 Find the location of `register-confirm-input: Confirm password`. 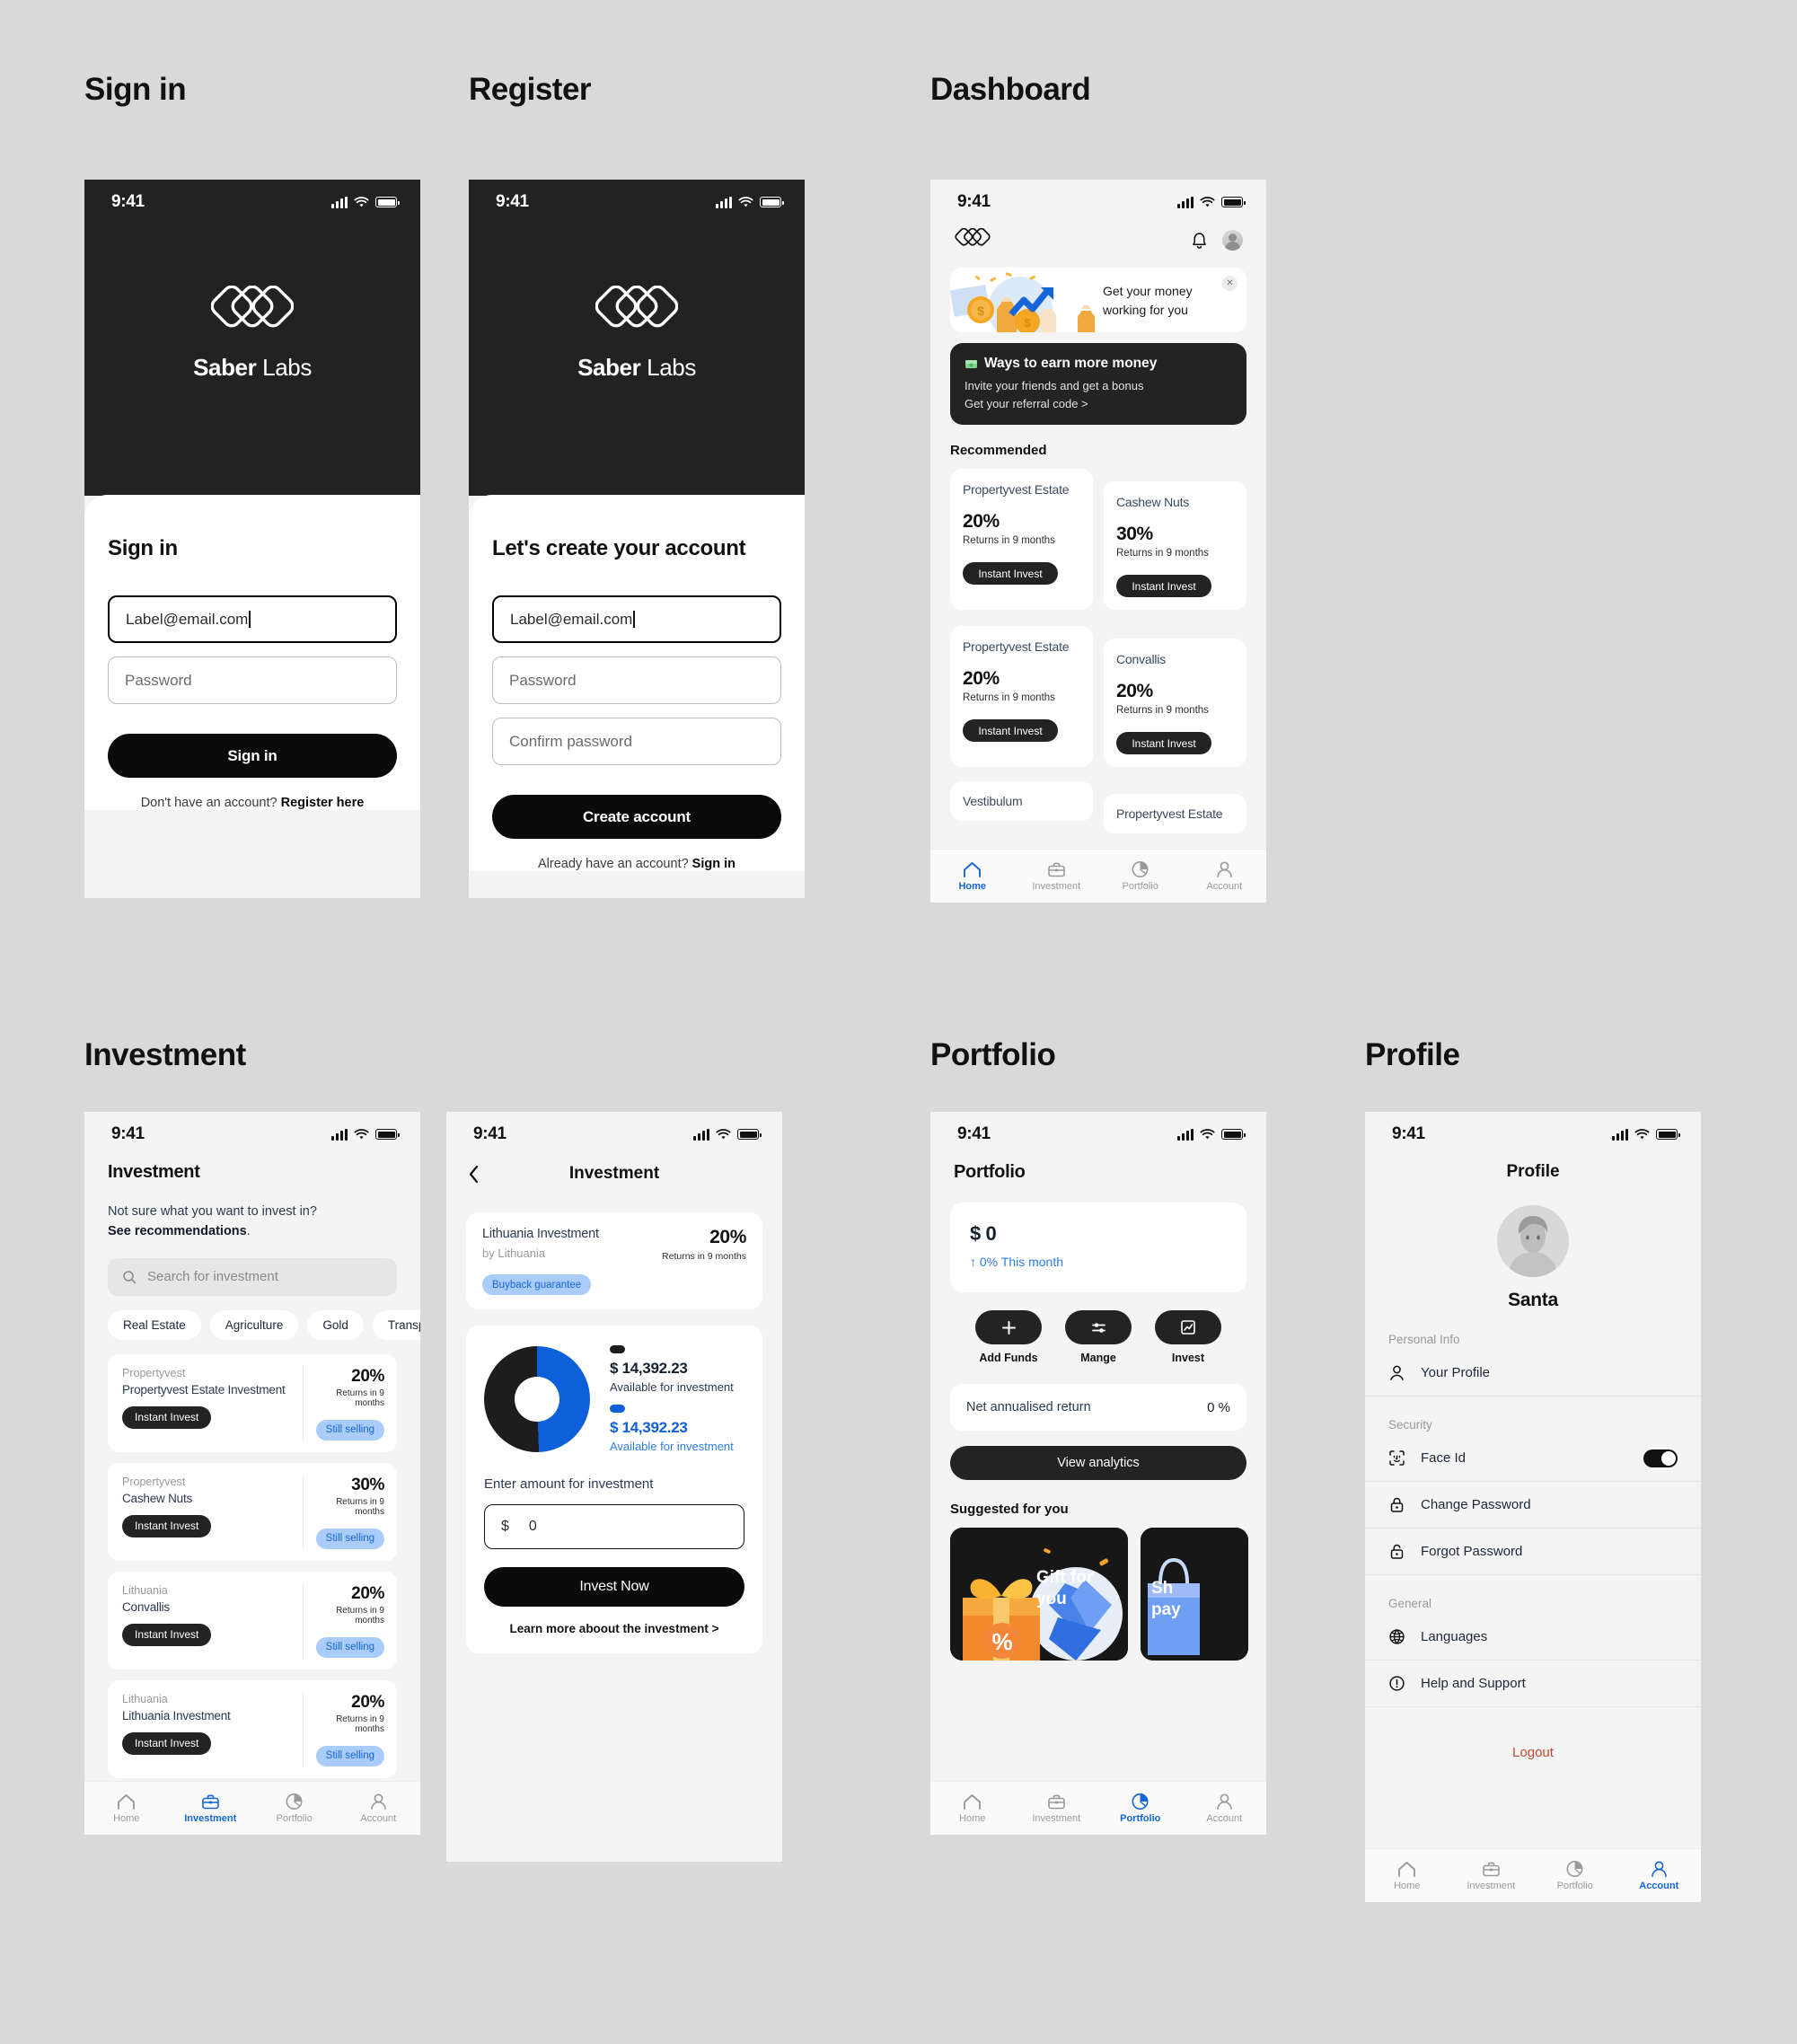

register-confirm-input: Confirm password is located at coordinates (636, 741).